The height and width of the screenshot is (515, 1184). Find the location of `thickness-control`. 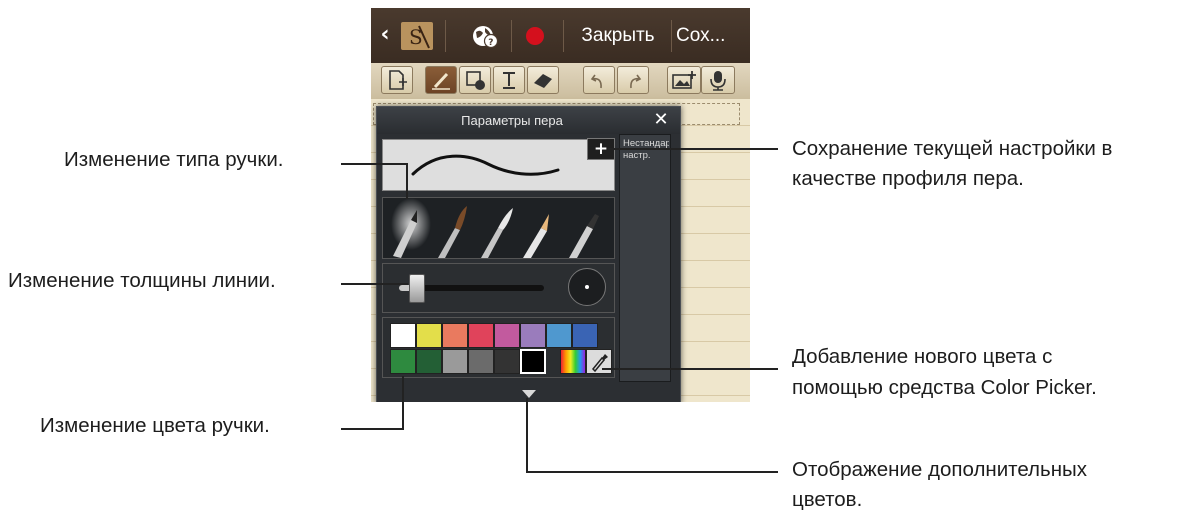

thickness-control is located at coordinates (498, 288).